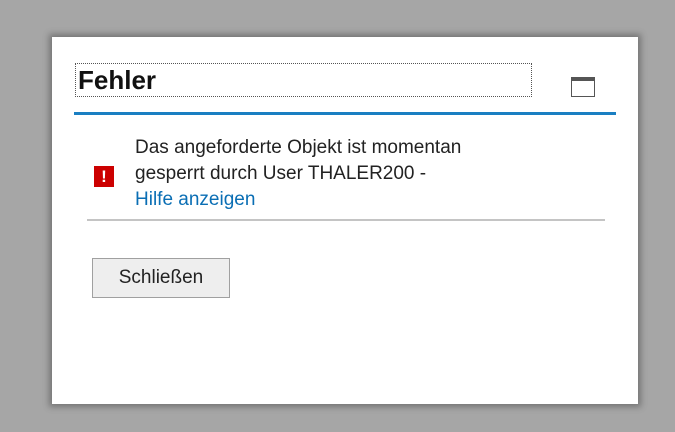 This screenshot has height=432, width=675. What do you see at coordinates (345, 113) in the screenshot?
I see `header-divider` at bounding box center [345, 113].